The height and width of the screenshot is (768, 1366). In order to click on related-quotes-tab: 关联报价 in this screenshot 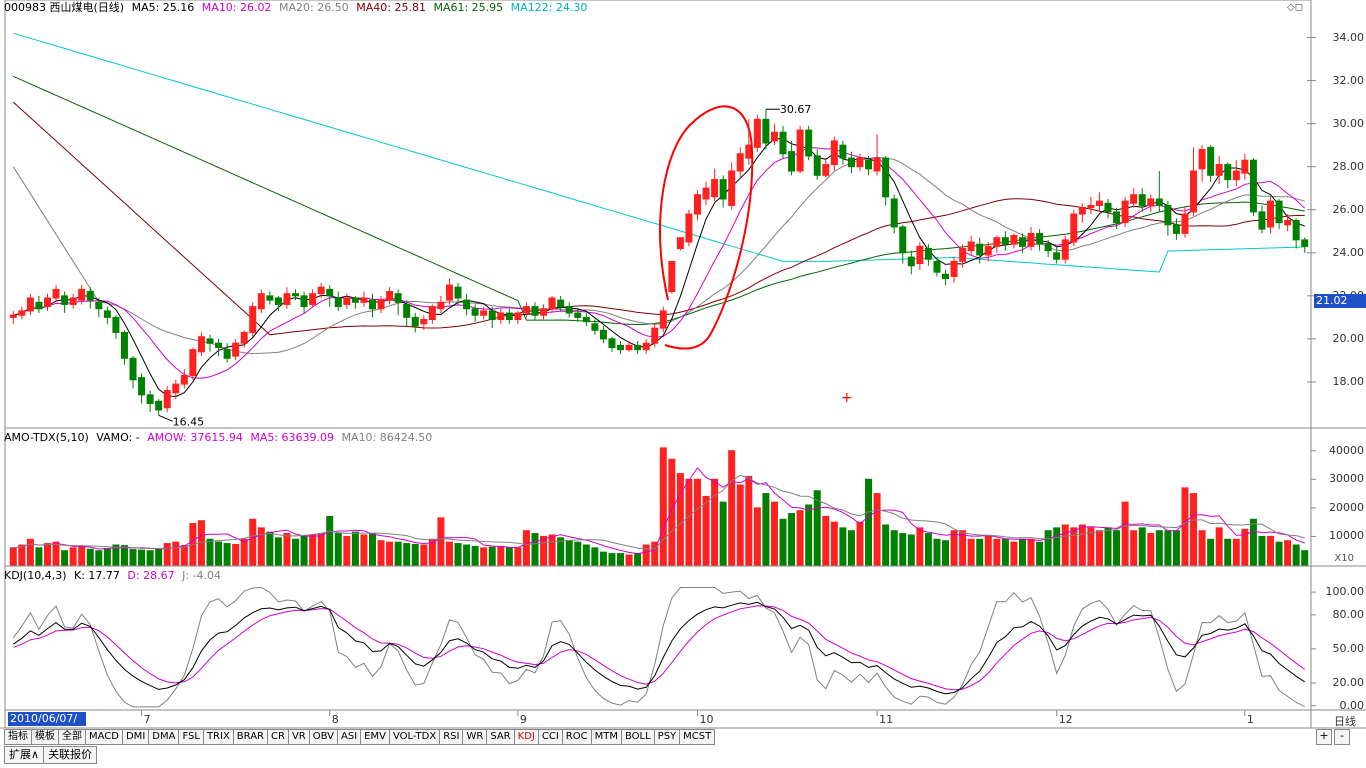, I will do `click(70, 755)`.